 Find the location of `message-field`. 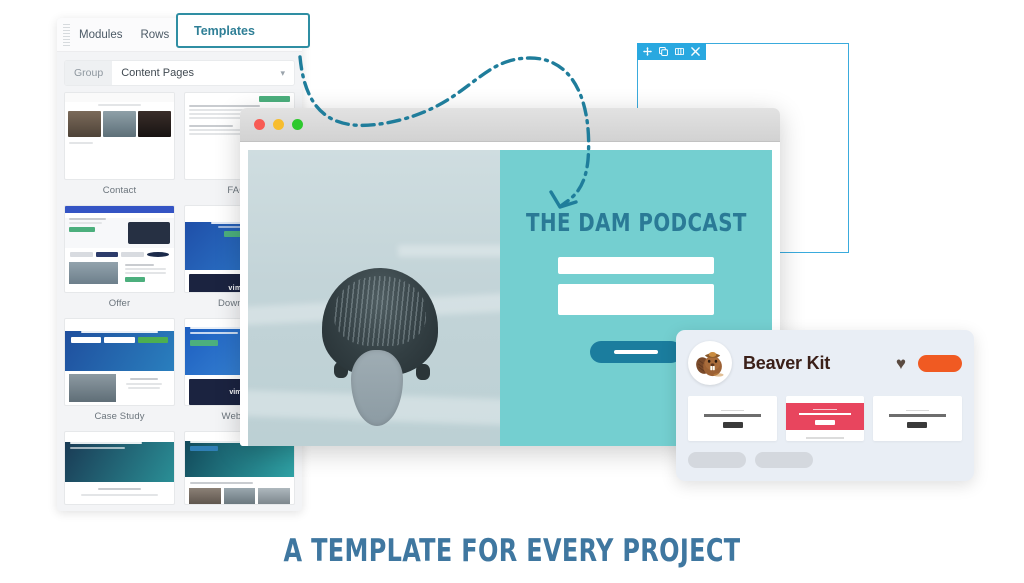

message-field is located at coordinates (636, 299).